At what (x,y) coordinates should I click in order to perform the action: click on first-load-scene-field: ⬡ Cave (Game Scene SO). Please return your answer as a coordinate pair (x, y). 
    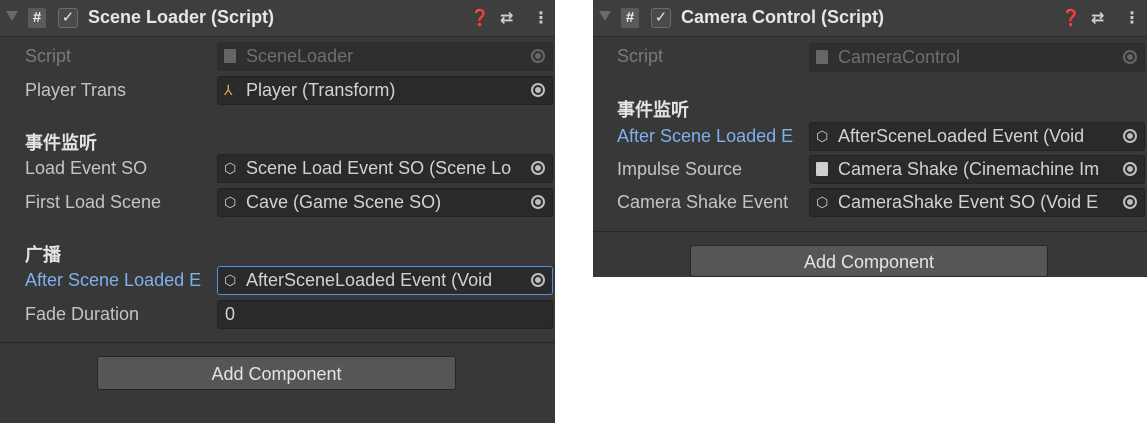
    Looking at the image, I should click on (385, 202).